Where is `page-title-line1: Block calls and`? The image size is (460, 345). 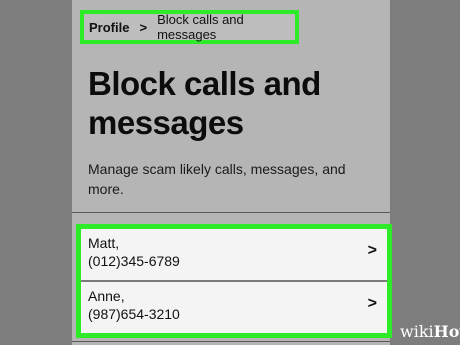 page-title-line1: Block calls and is located at coordinates (204, 83).